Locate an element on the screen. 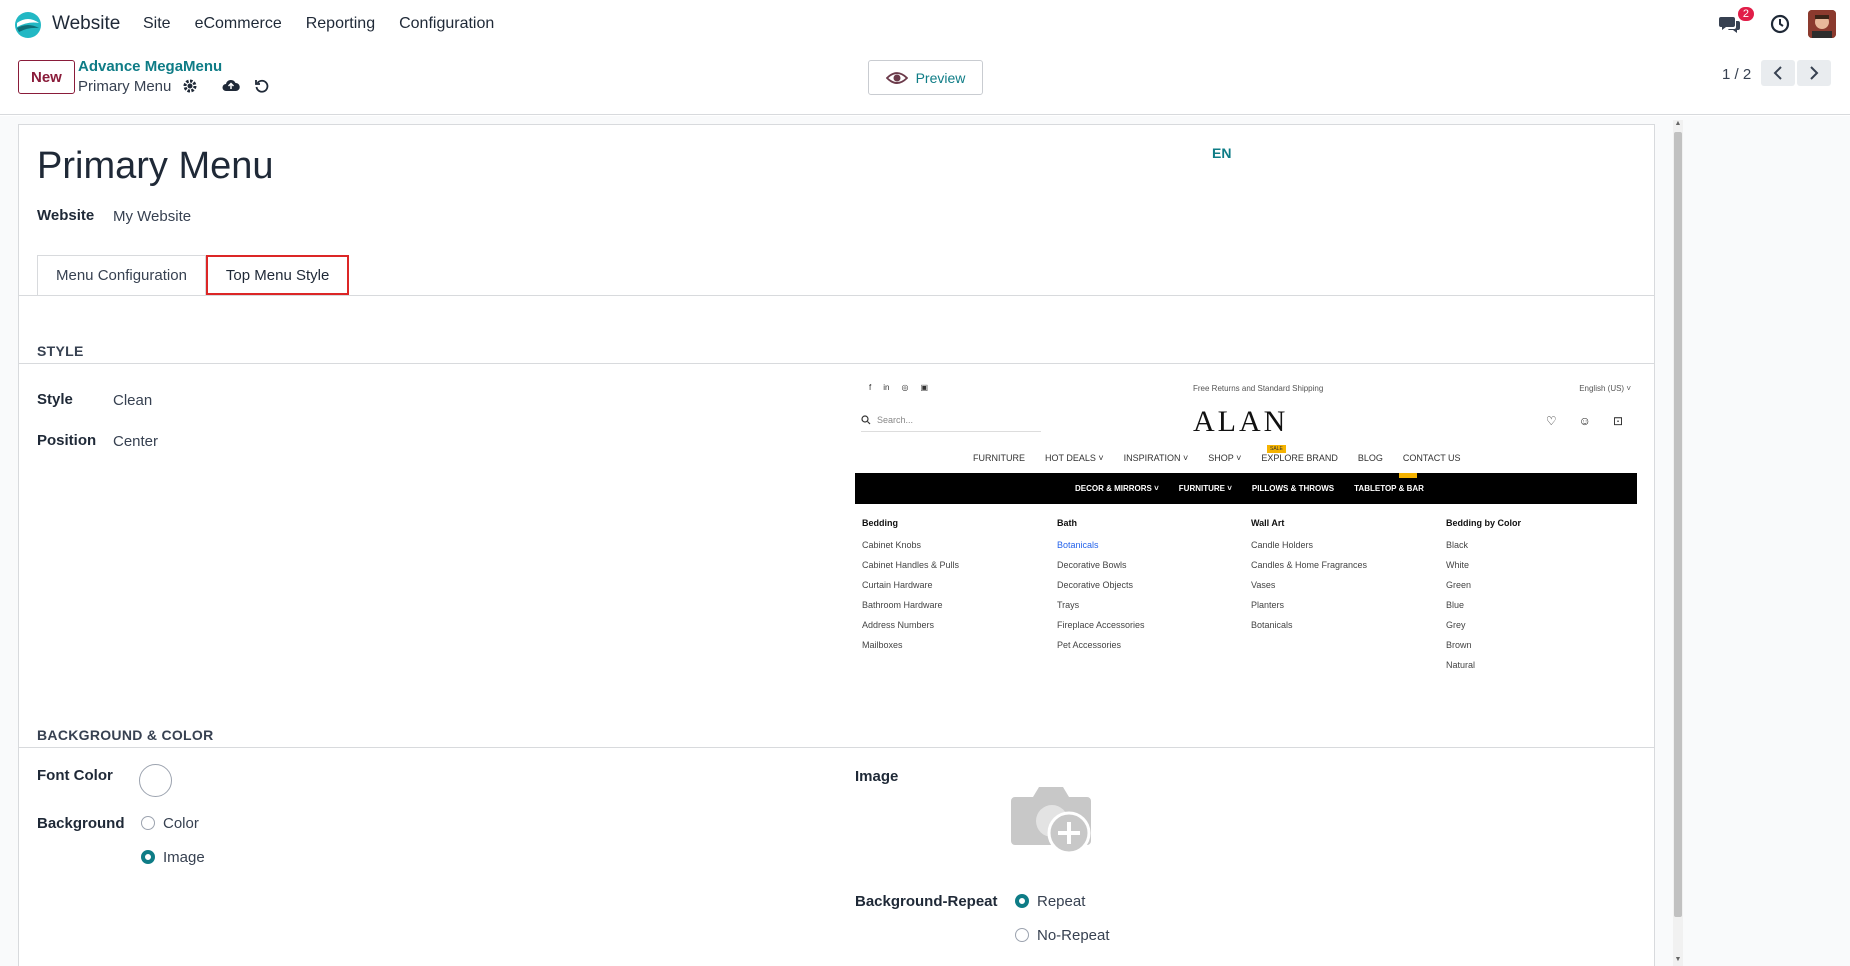 The width and height of the screenshot is (1850, 966). language-button: EN is located at coordinates (1221, 153).